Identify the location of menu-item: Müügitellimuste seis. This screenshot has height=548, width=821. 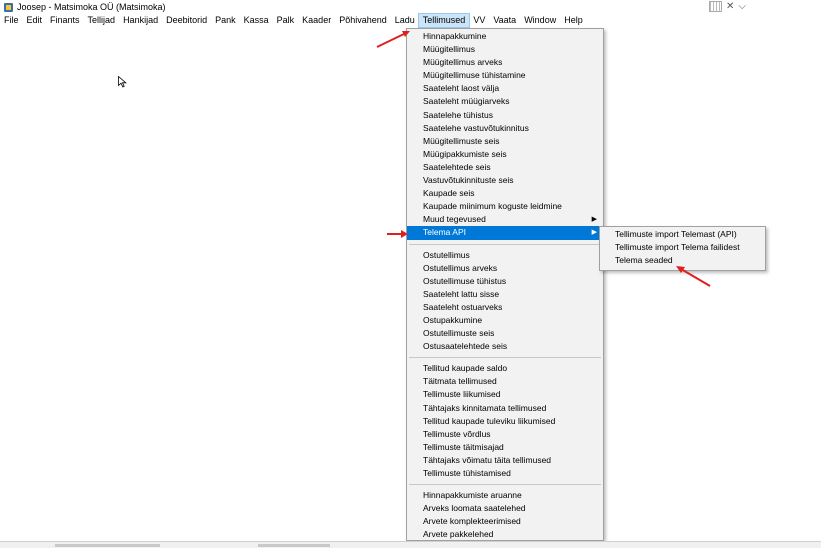
(505, 141).